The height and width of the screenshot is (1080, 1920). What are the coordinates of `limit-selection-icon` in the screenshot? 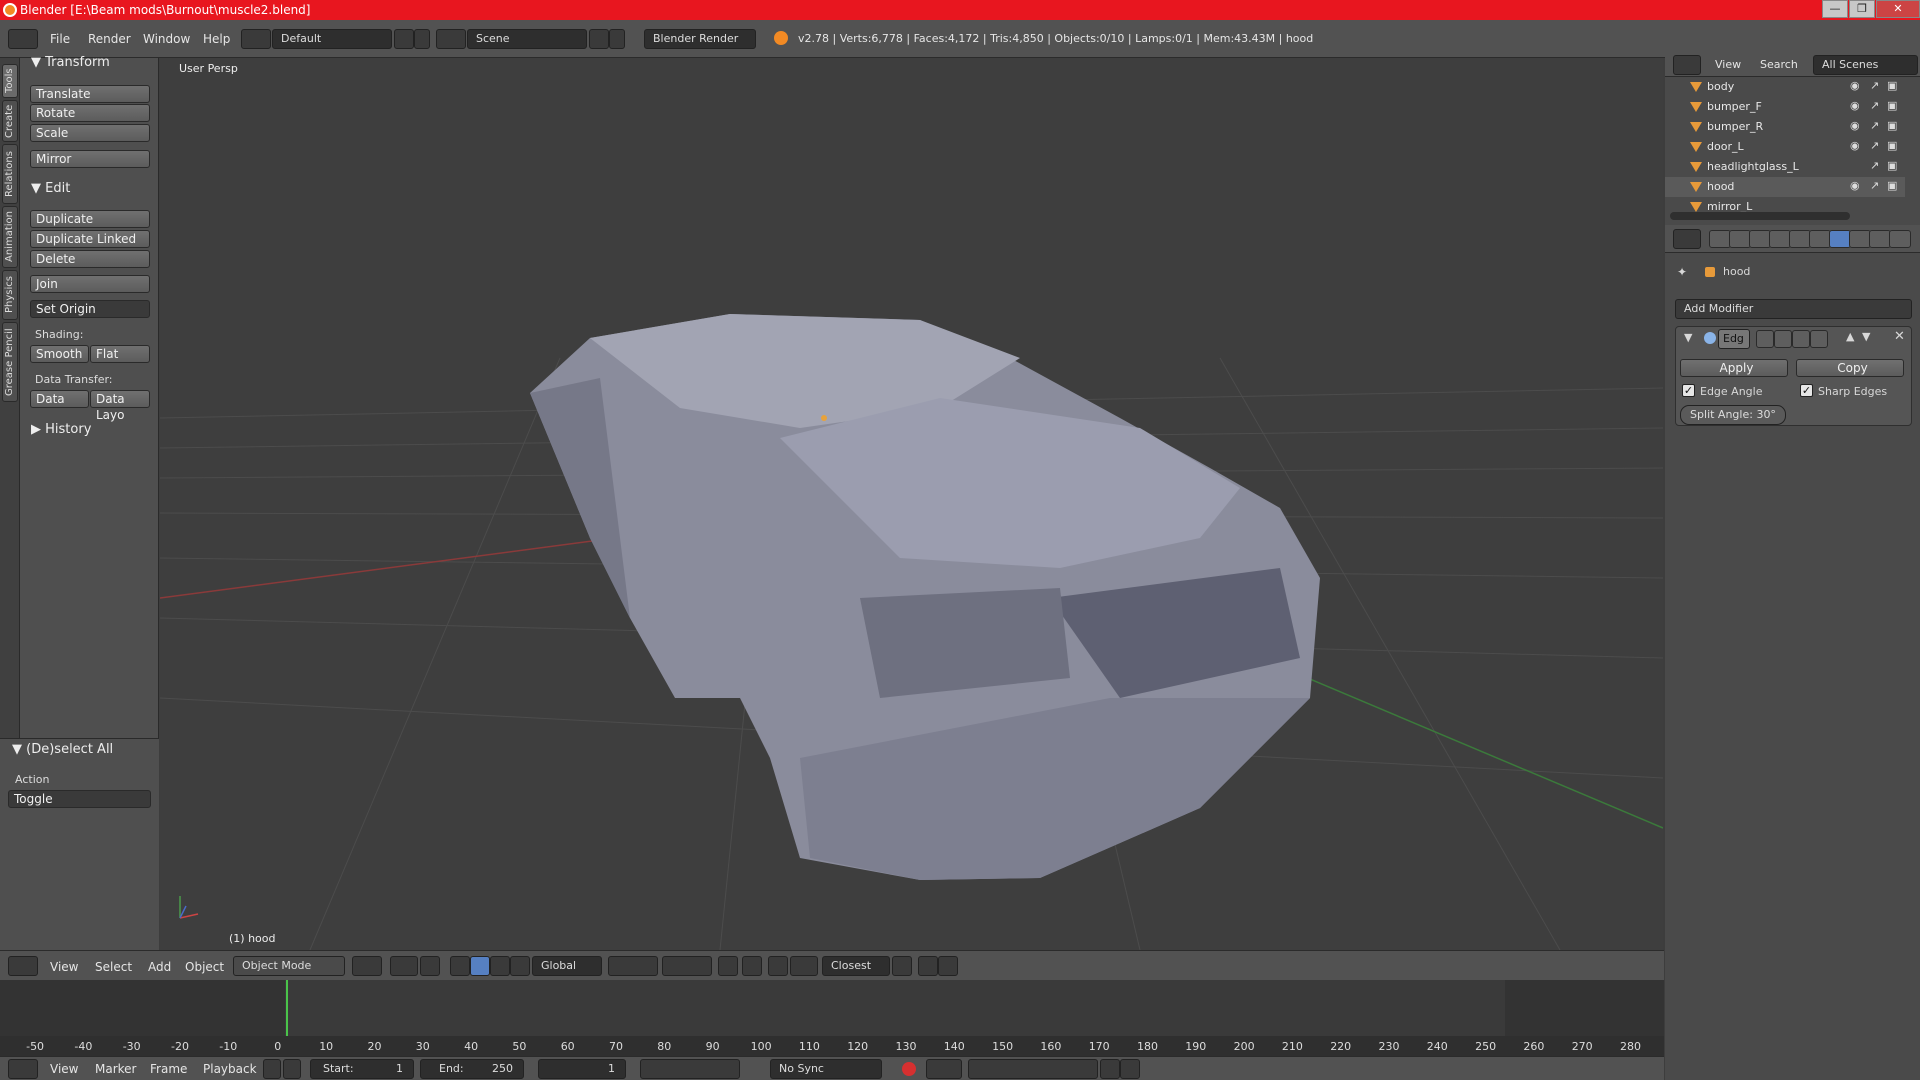 It's located at (430, 966).